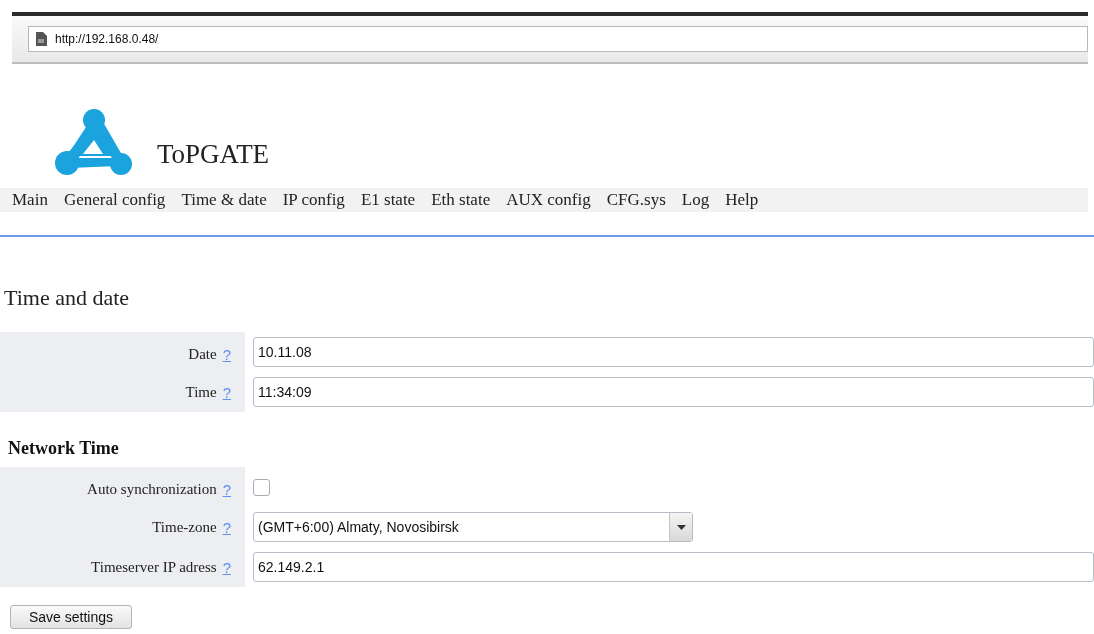  I want to click on menu-link: AUX config, so click(548, 200).